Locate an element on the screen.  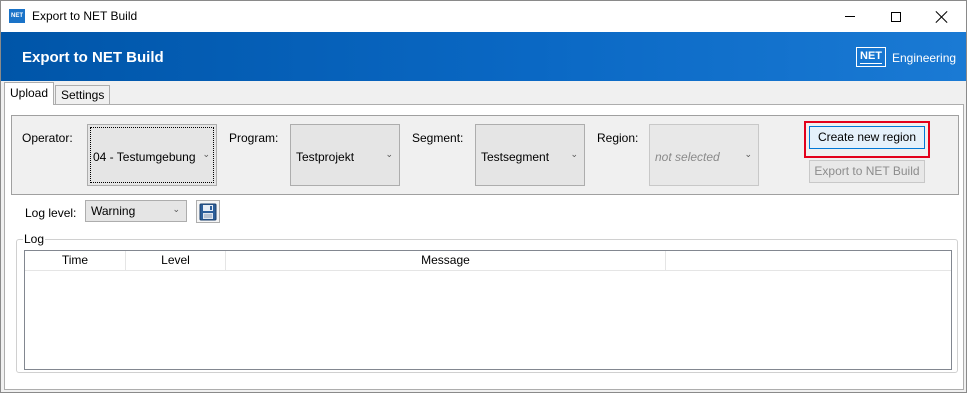
maximize-icon is located at coordinates (896, 16).